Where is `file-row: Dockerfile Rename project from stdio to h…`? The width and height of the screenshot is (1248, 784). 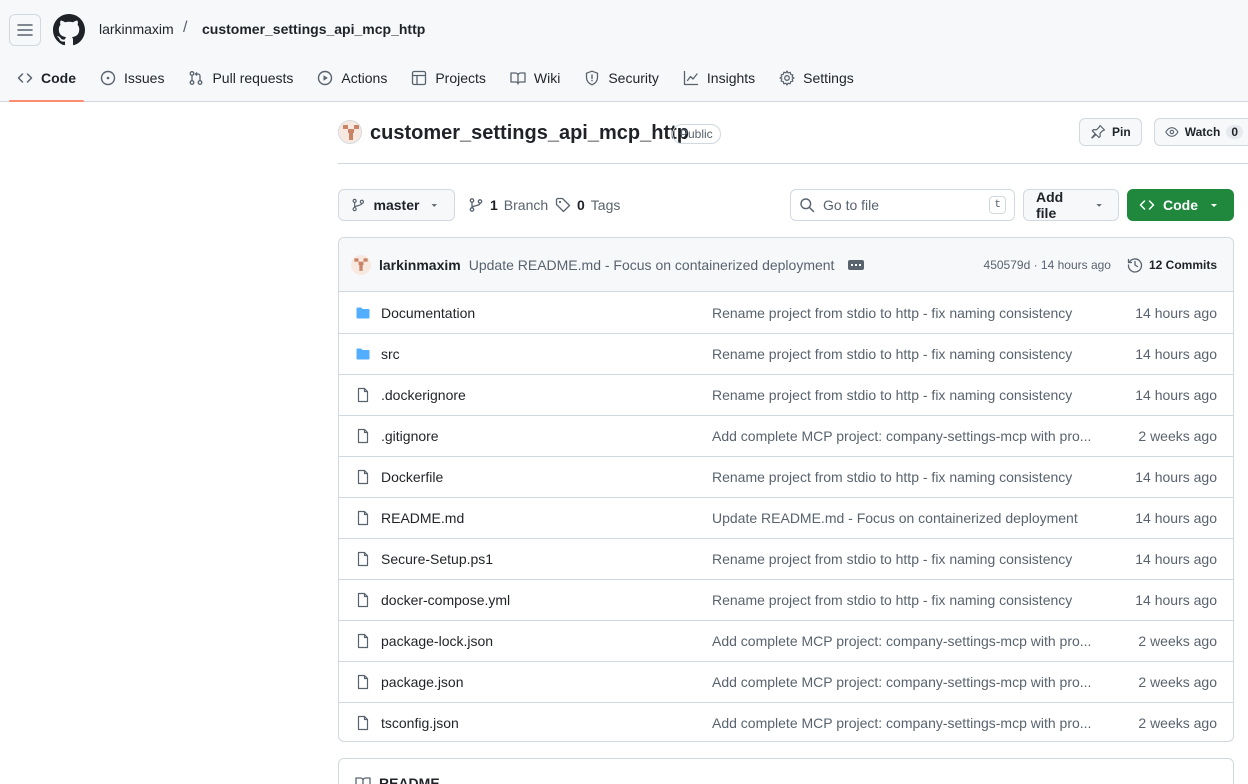 file-row: Dockerfile Rename project from stdio to h… is located at coordinates (786, 476).